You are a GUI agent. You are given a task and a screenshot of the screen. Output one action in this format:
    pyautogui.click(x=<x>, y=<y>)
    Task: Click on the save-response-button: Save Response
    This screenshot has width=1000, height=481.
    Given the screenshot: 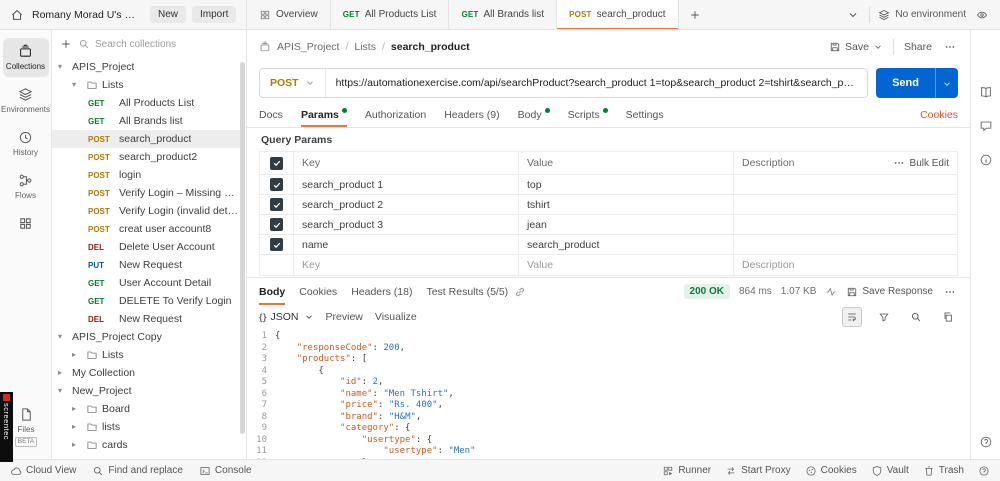 What is the action you would take?
    pyautogui.click(x=889, y=292)
    